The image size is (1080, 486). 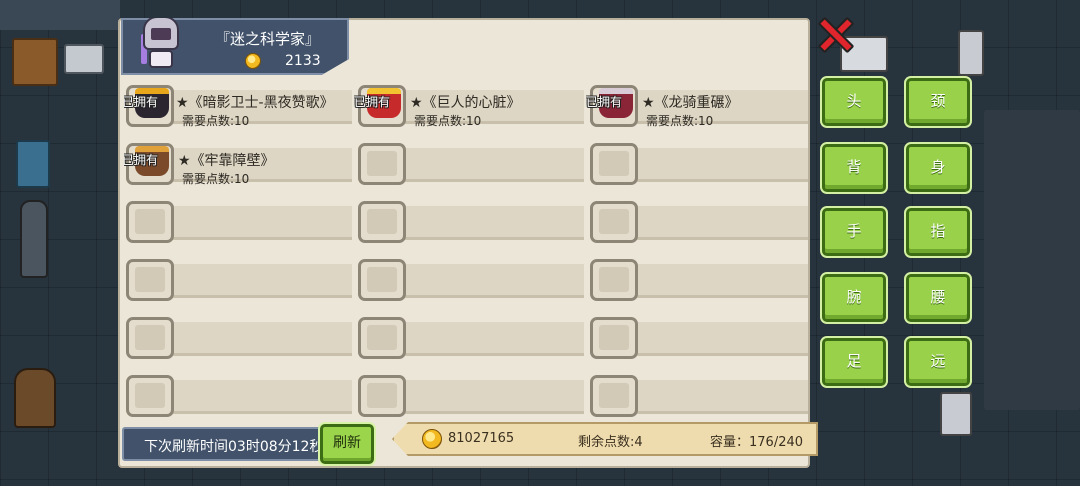 I want to click on avatar-coat, so click(x=161, y=59).